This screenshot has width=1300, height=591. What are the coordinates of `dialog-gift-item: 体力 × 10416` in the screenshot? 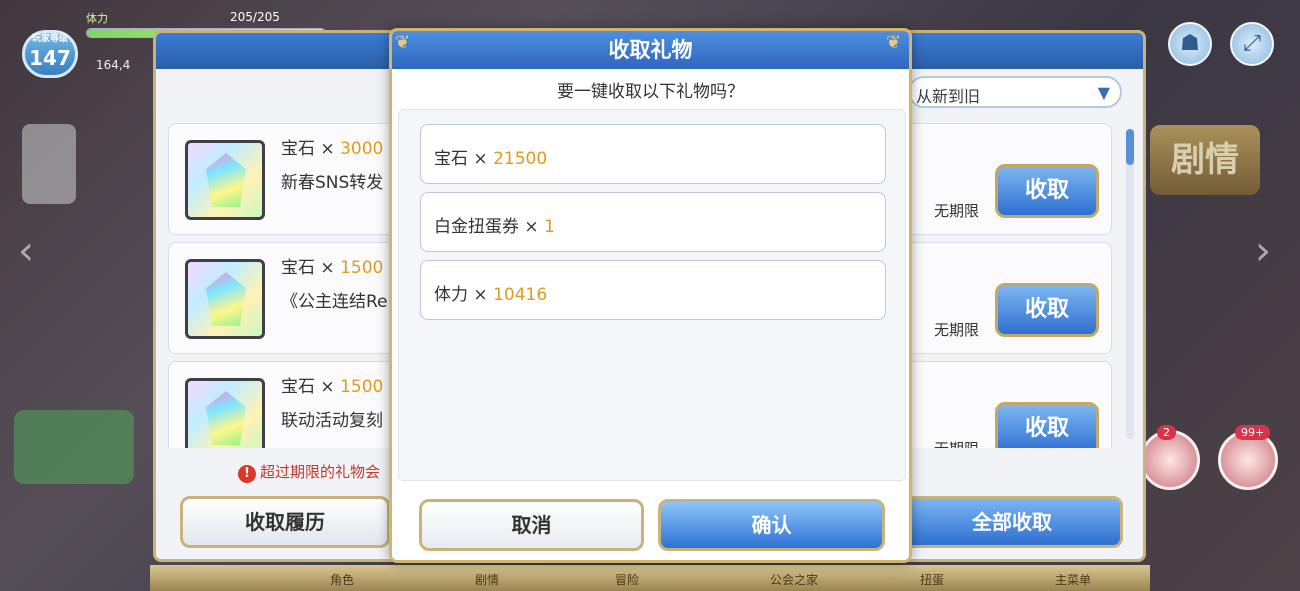 It's located at (653, 290).